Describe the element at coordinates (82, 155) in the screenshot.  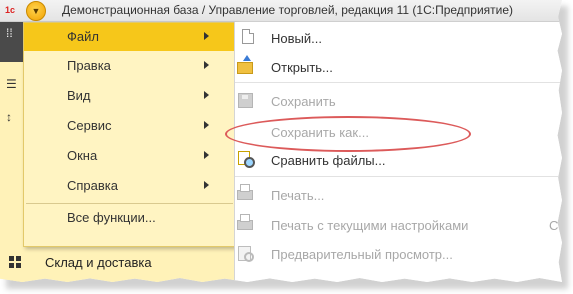
I see `menu-item-label: Окна` at that location.